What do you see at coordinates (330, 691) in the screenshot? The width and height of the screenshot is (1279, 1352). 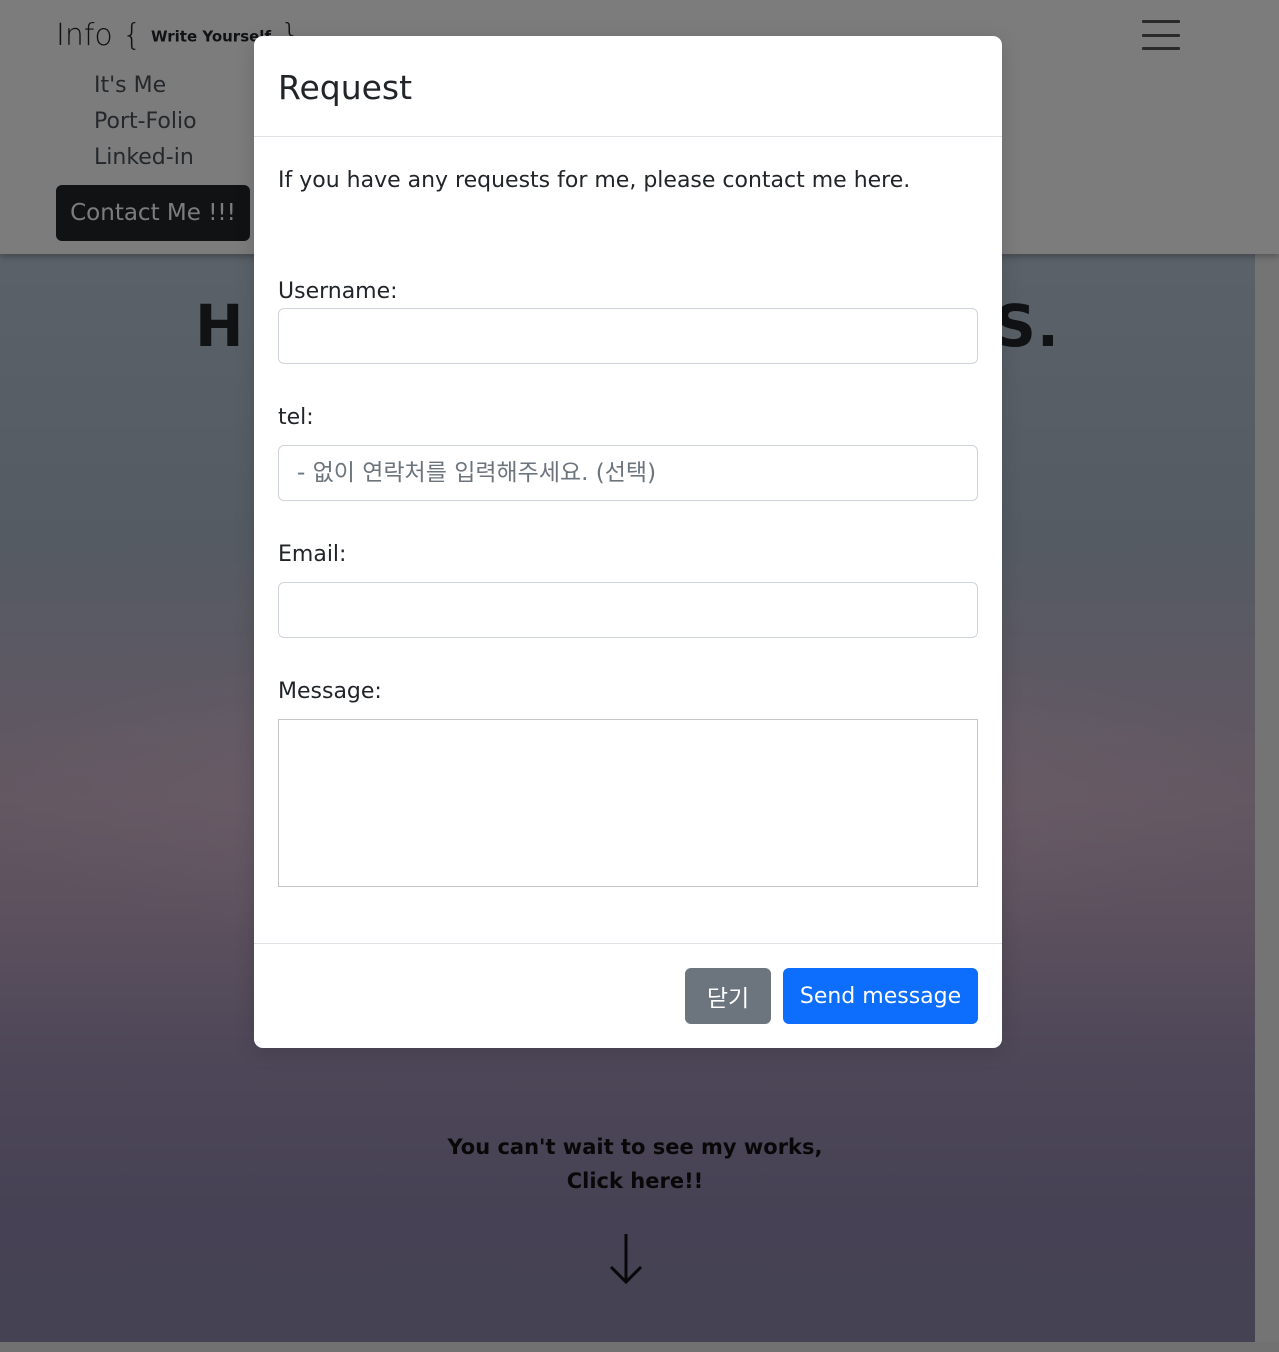 I see `message-label: Message:` at bounding box center [330, 691].